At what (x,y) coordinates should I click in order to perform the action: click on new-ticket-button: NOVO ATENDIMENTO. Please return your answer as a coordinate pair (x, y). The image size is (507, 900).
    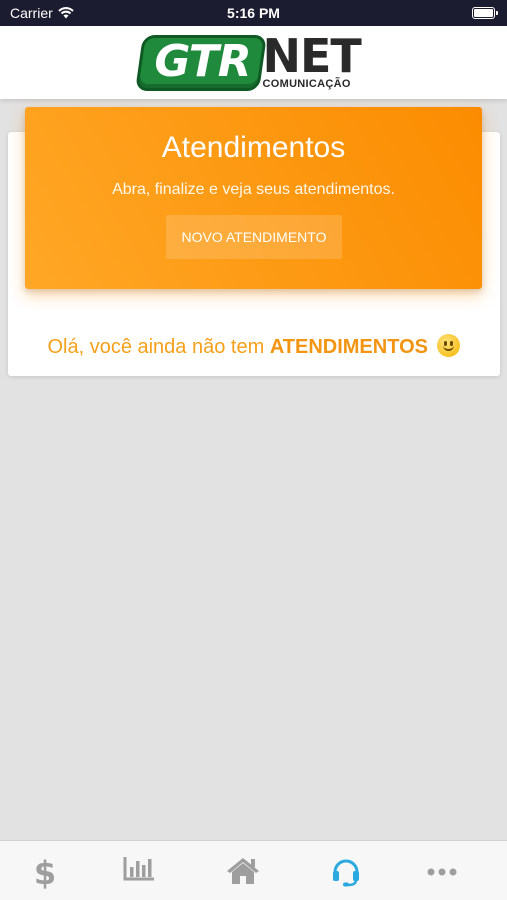
    Looking at the image, I should click on (254, 237).